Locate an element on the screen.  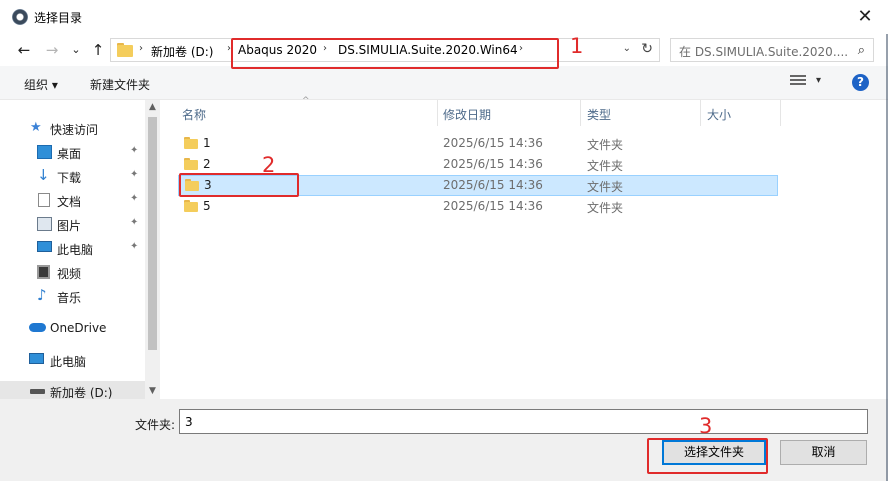
sidebar-item-downloads: ↓ 下载 ✦ is located at coordinates (72, 176).